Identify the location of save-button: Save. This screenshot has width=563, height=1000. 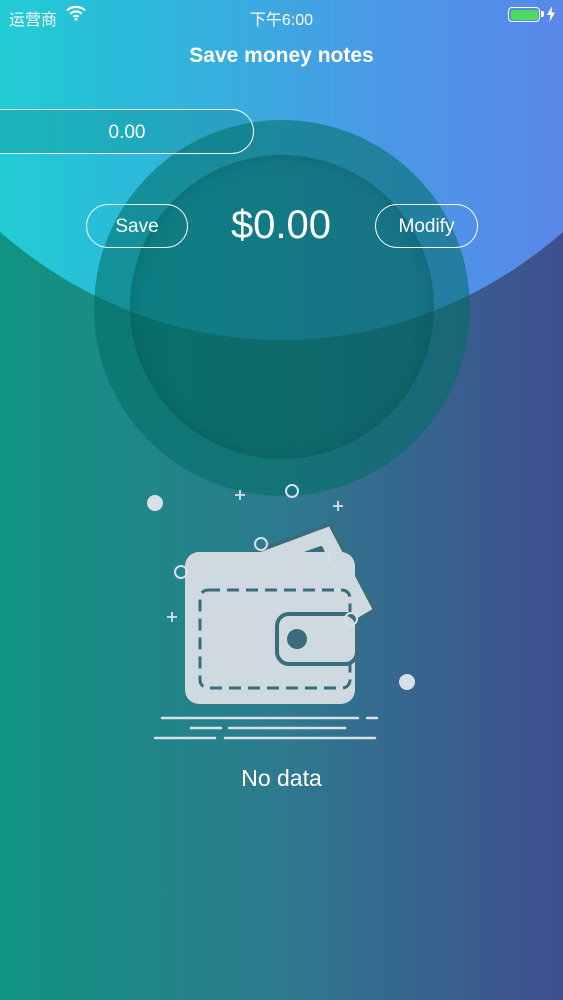
(137, 226).